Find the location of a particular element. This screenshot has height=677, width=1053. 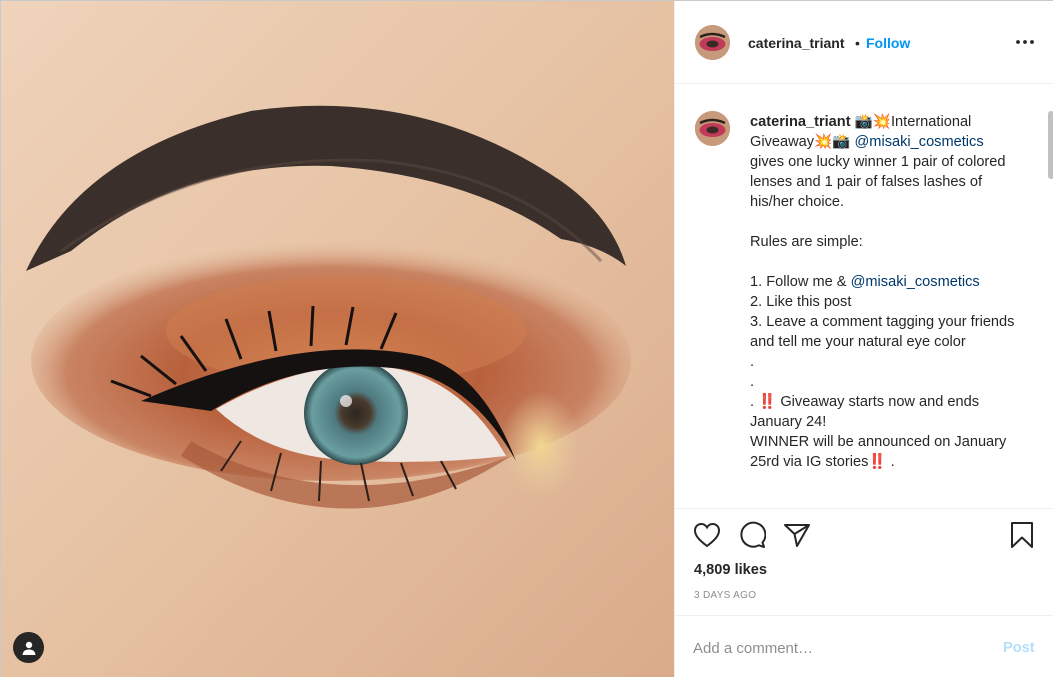

bookmark-icon is located at coordinates (1022, 535).